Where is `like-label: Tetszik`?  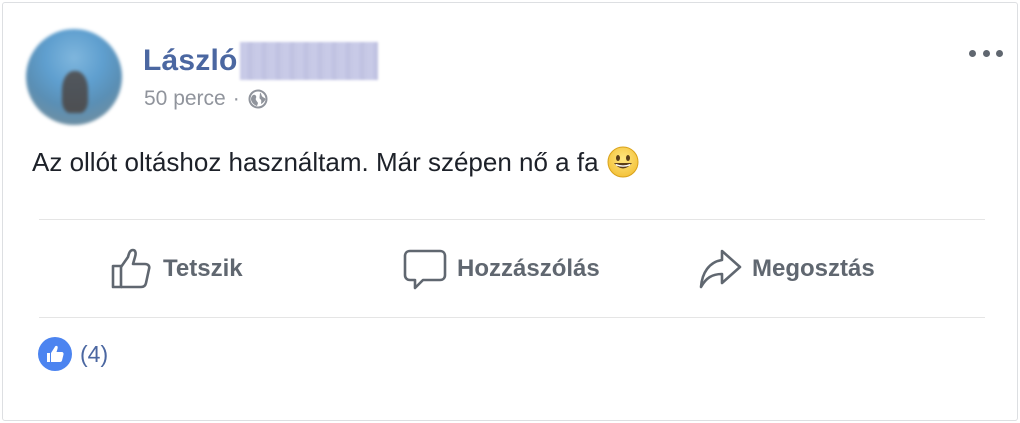
like-label: Tetszik is located at coordinates (203, 268).